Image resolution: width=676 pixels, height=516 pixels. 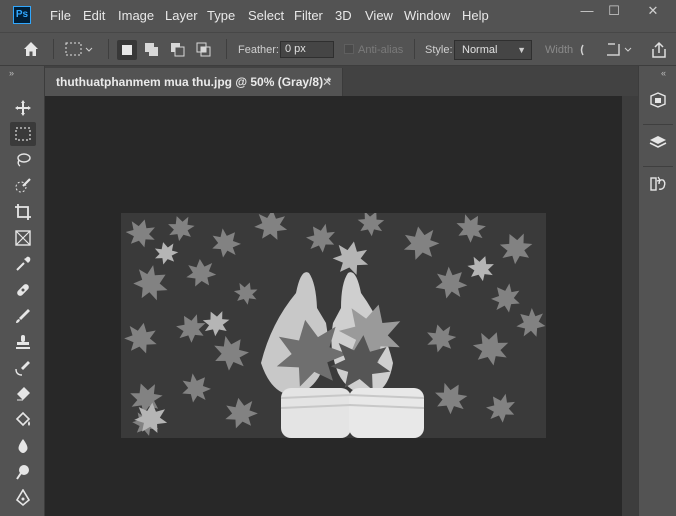 What do you see at coordinates (94, 16) in the screenshot?
I see `menu-edit: Edit` at bounding box center [94, 16].